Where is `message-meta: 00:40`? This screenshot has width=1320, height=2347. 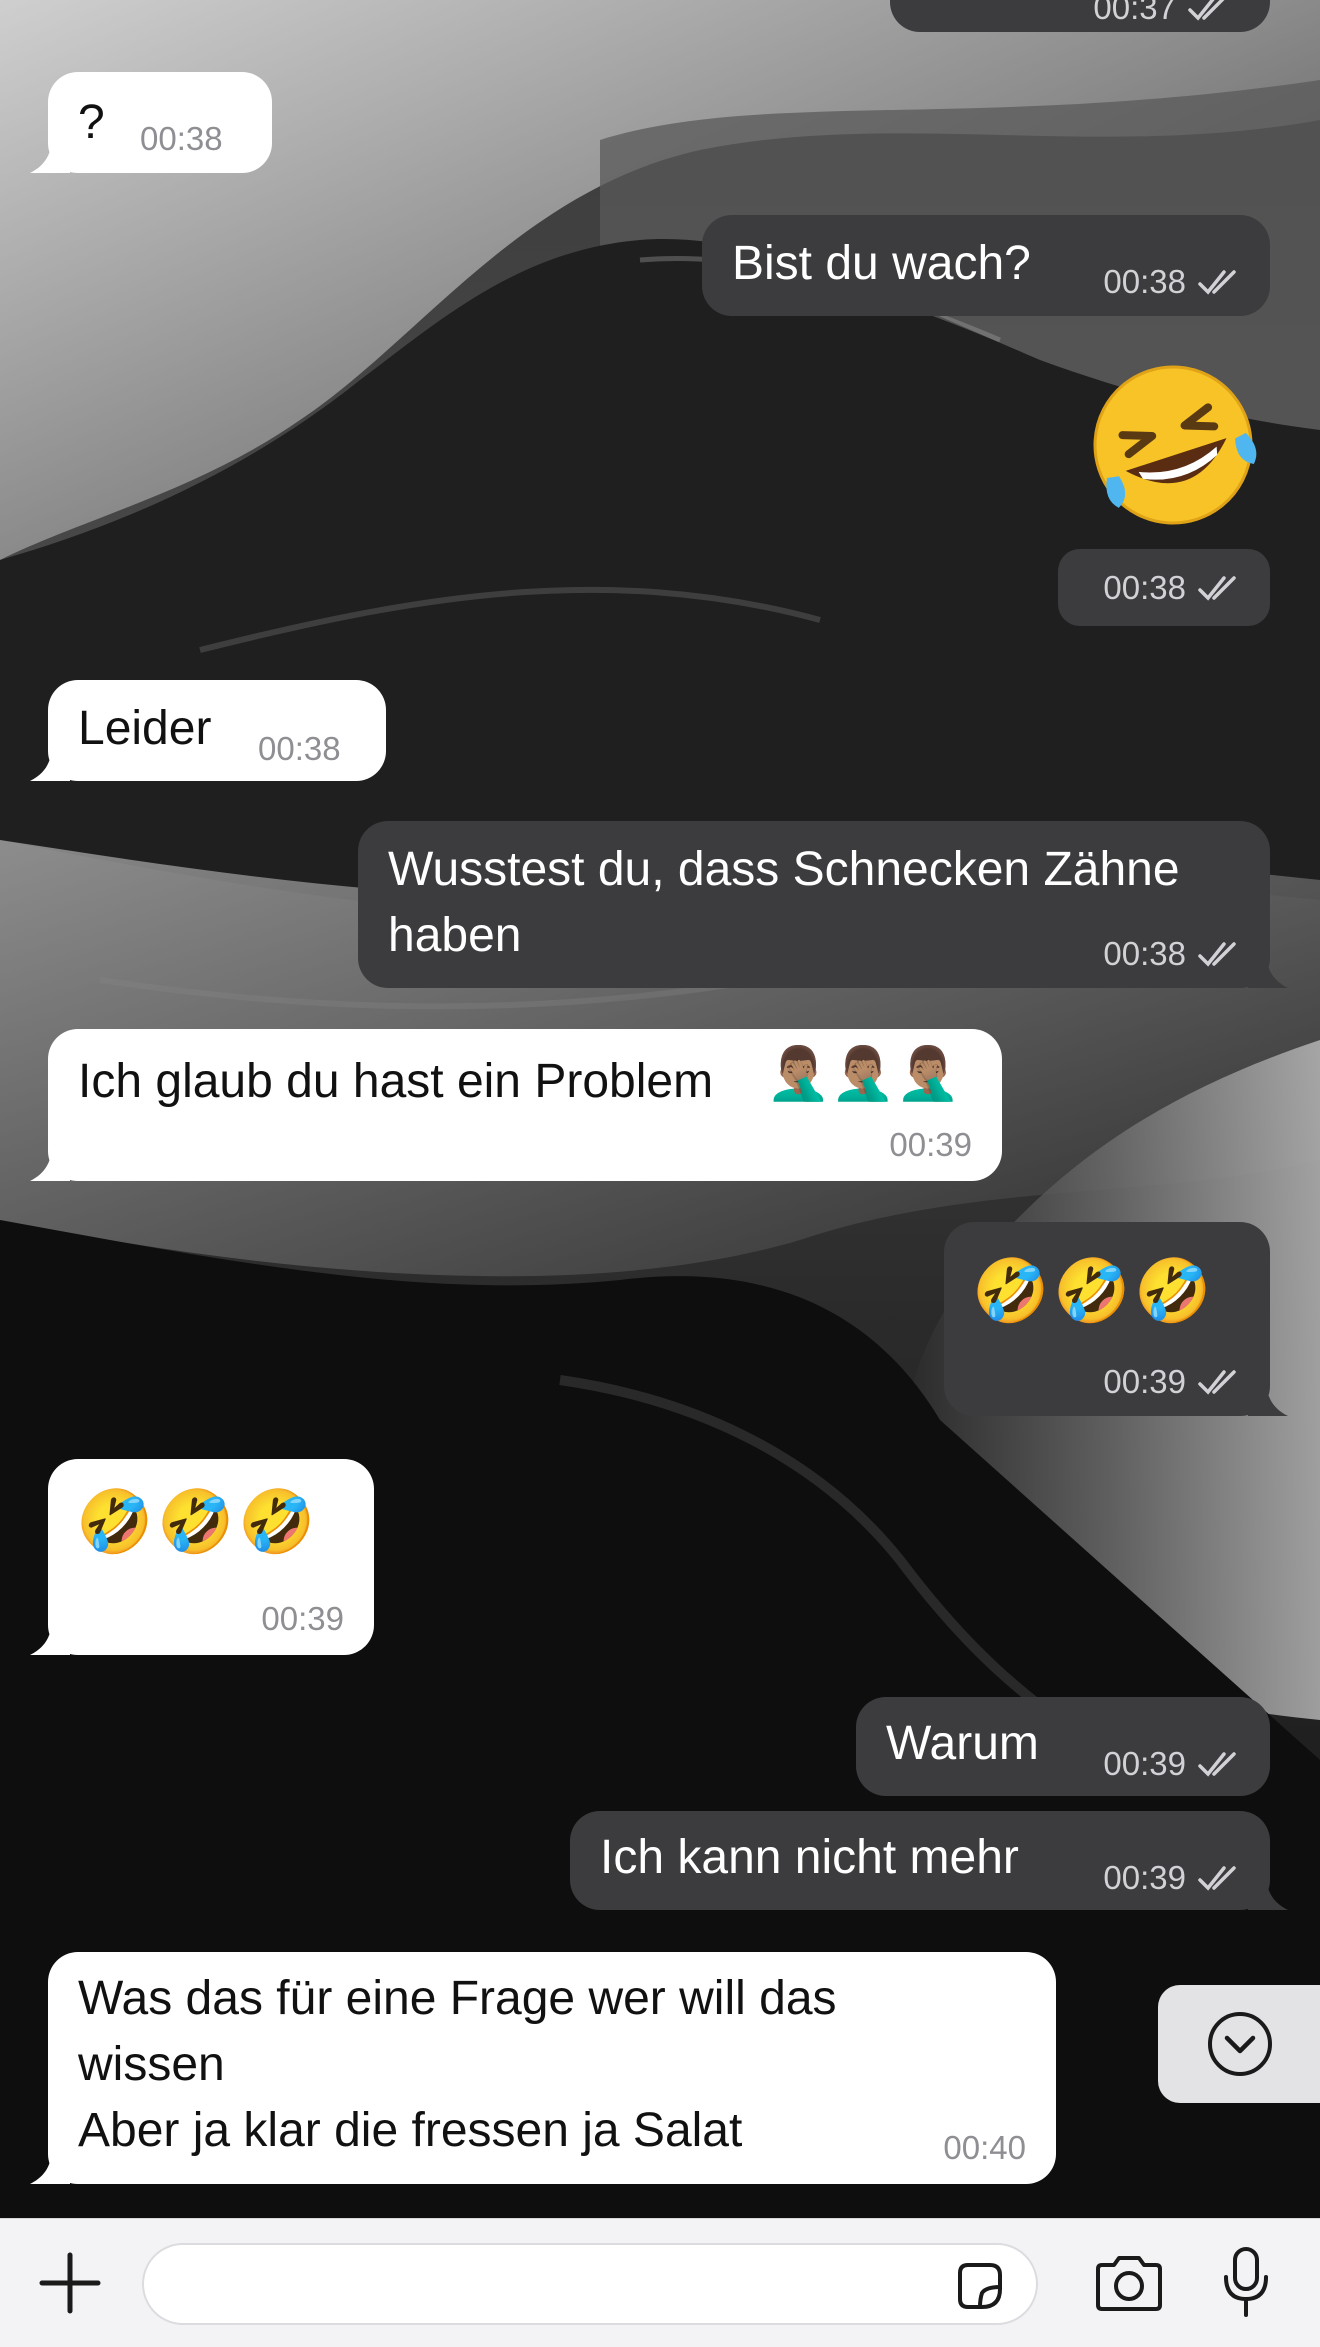
message-meta: 00:40 is located at coordinates (984, 2148).